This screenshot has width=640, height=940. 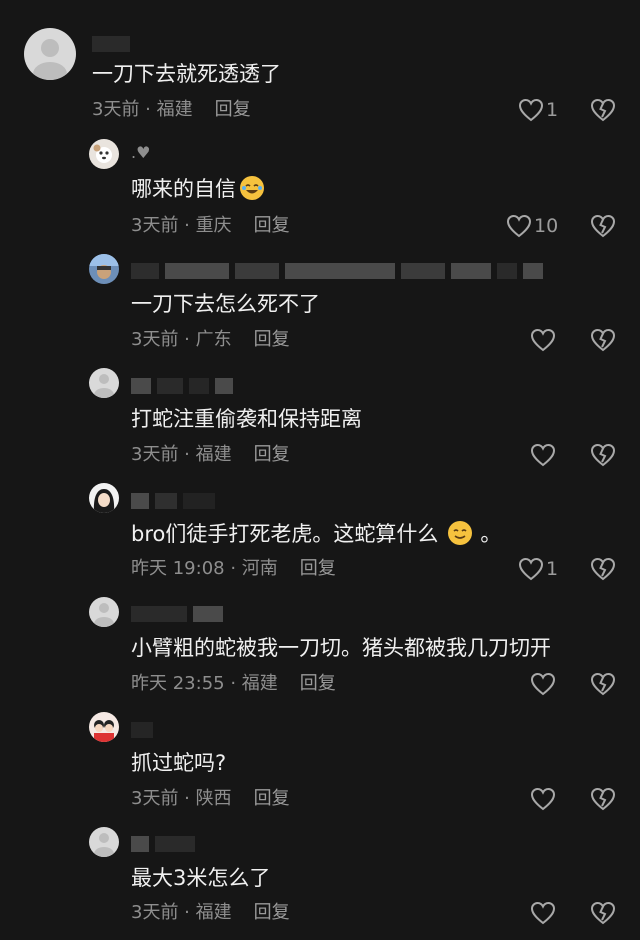 I want to click on comment-text: 最大3米怎么了, so click(x=201, y=878).